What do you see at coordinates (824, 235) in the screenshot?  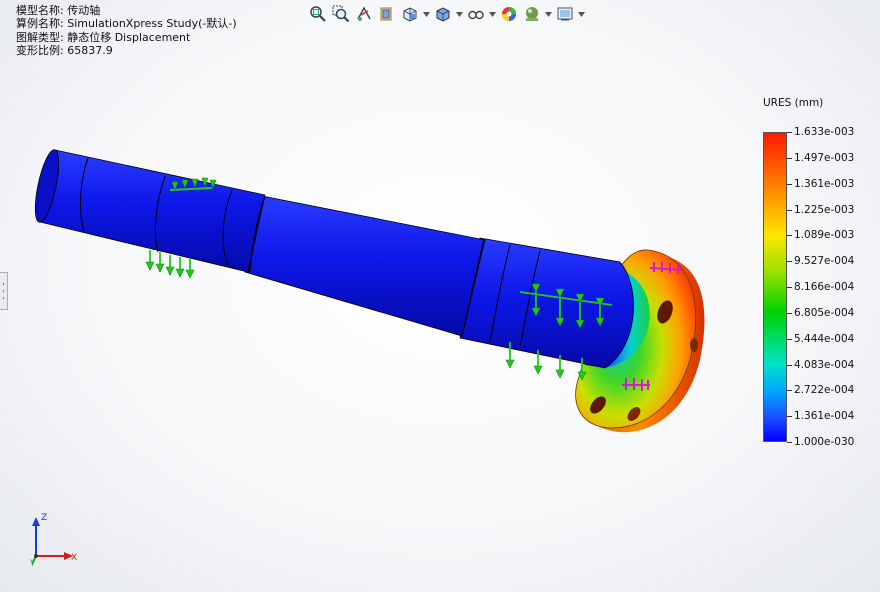 I see `legend-value-label: 1.089e-003` at bounding box center [824, 235].